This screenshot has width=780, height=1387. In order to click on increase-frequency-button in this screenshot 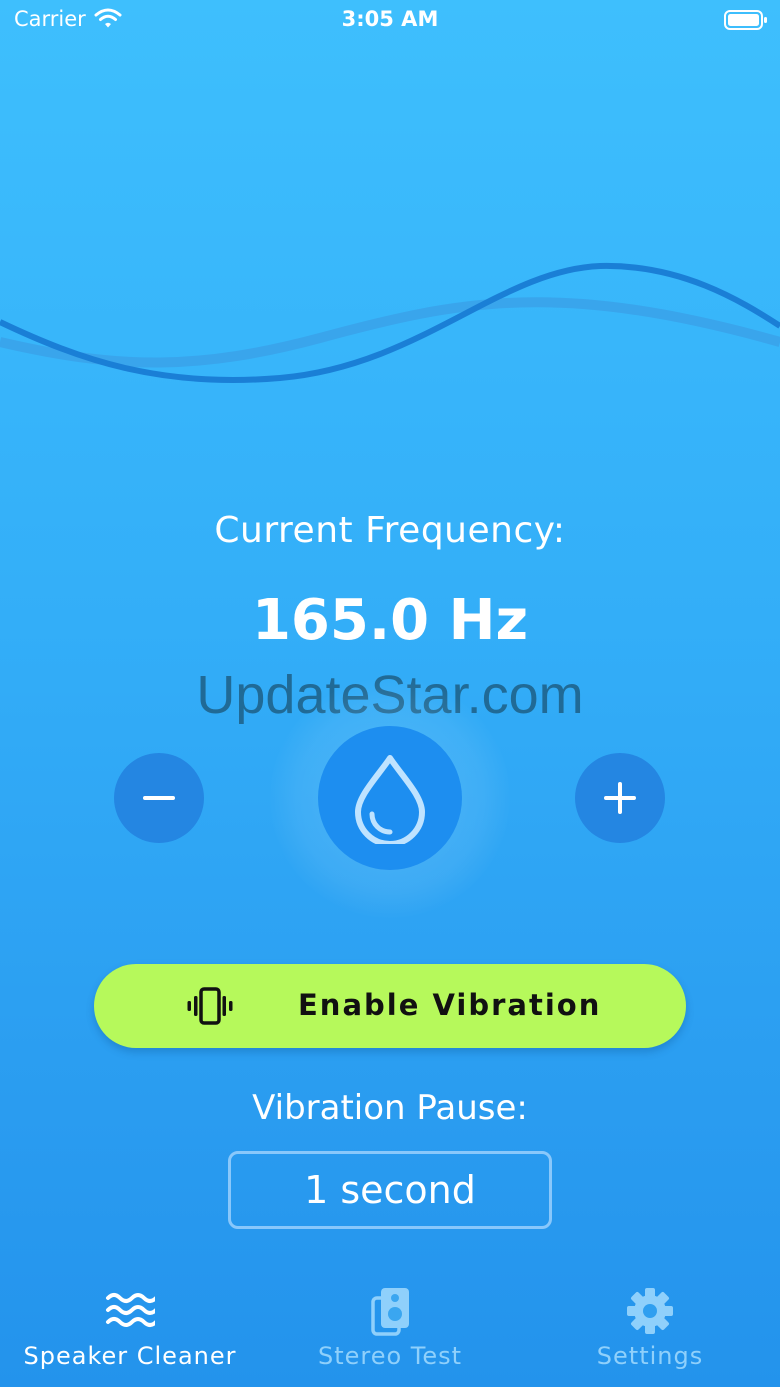, I will do `click(620, 798)`.